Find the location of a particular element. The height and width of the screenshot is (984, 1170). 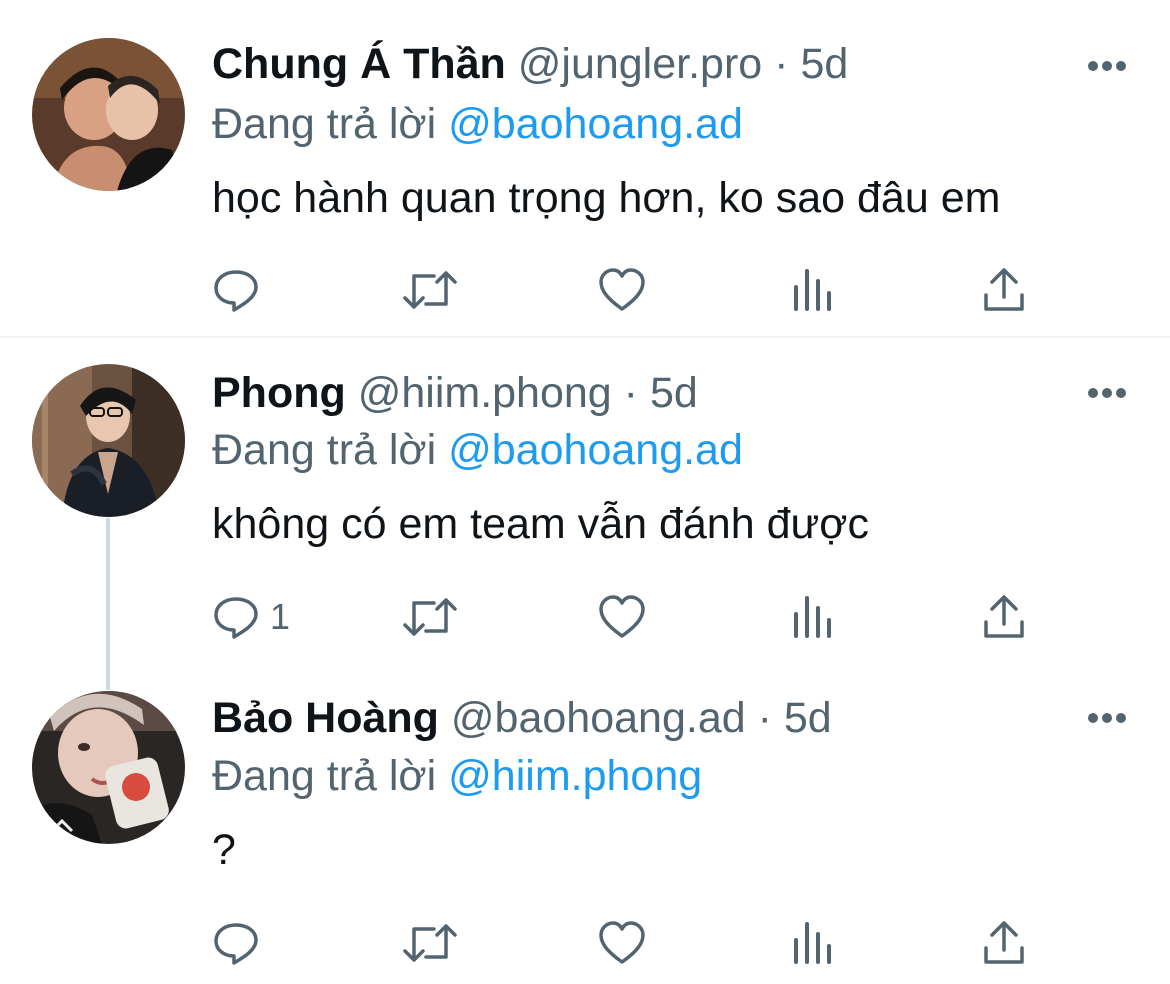

user-handle: @baohoang.ad is located at coordinates (598, 718).